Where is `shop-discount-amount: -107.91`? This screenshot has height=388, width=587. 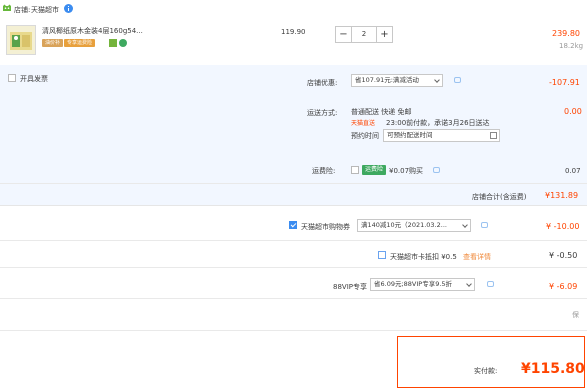
shop-discount-amount: -107.91 is located at coordinates (564, 82).